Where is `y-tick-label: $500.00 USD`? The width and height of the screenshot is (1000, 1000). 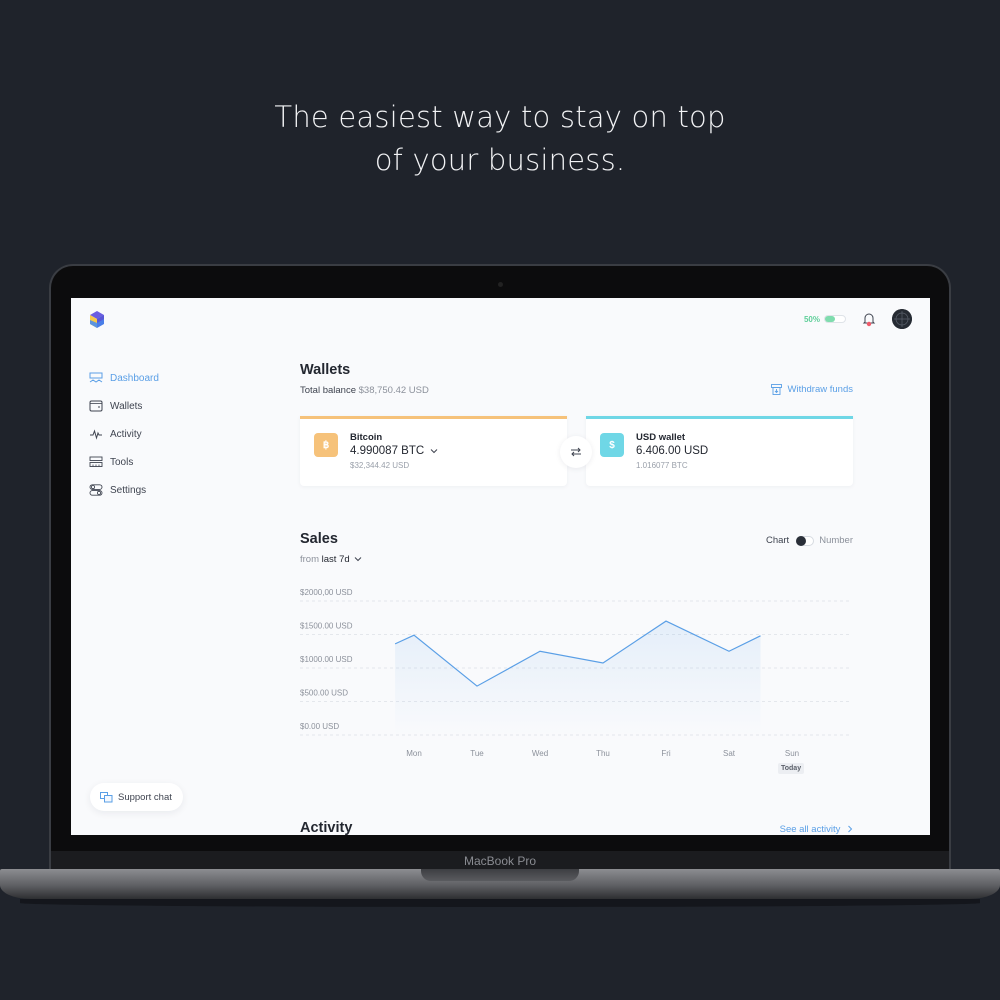
y-tick-label: $500.00 USD is located at coordinates (324, 693).